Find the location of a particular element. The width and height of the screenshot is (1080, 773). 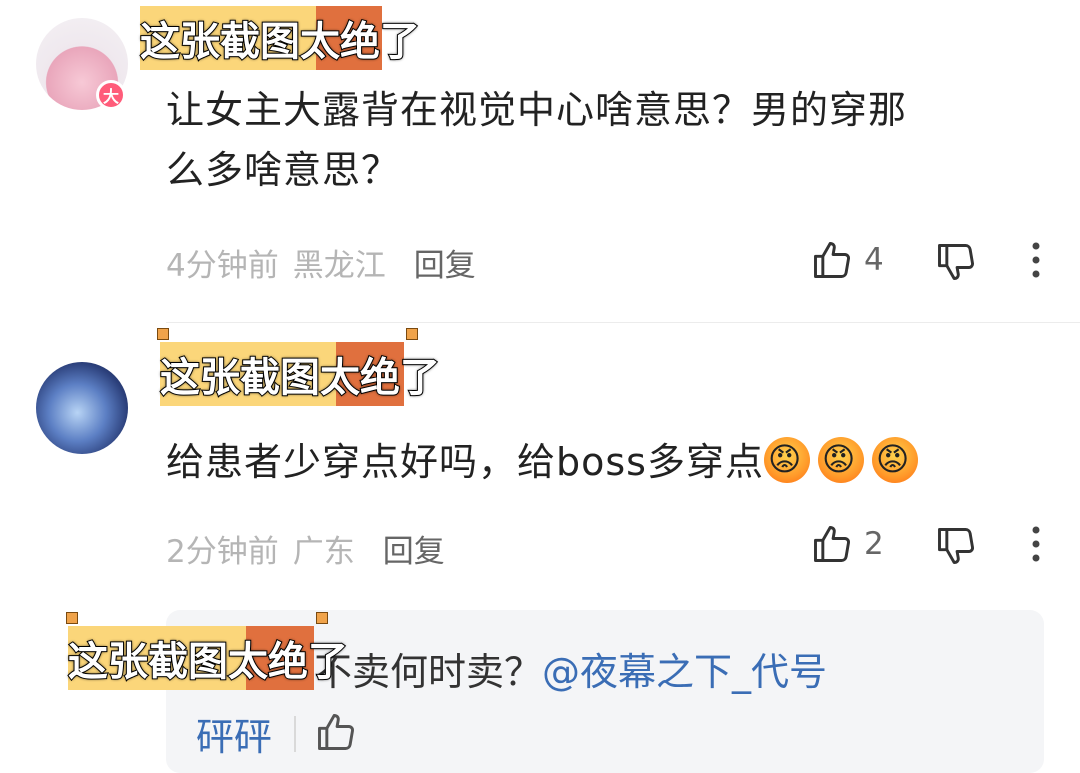

location: 黑龙江 is located at coordinates (339, 266).